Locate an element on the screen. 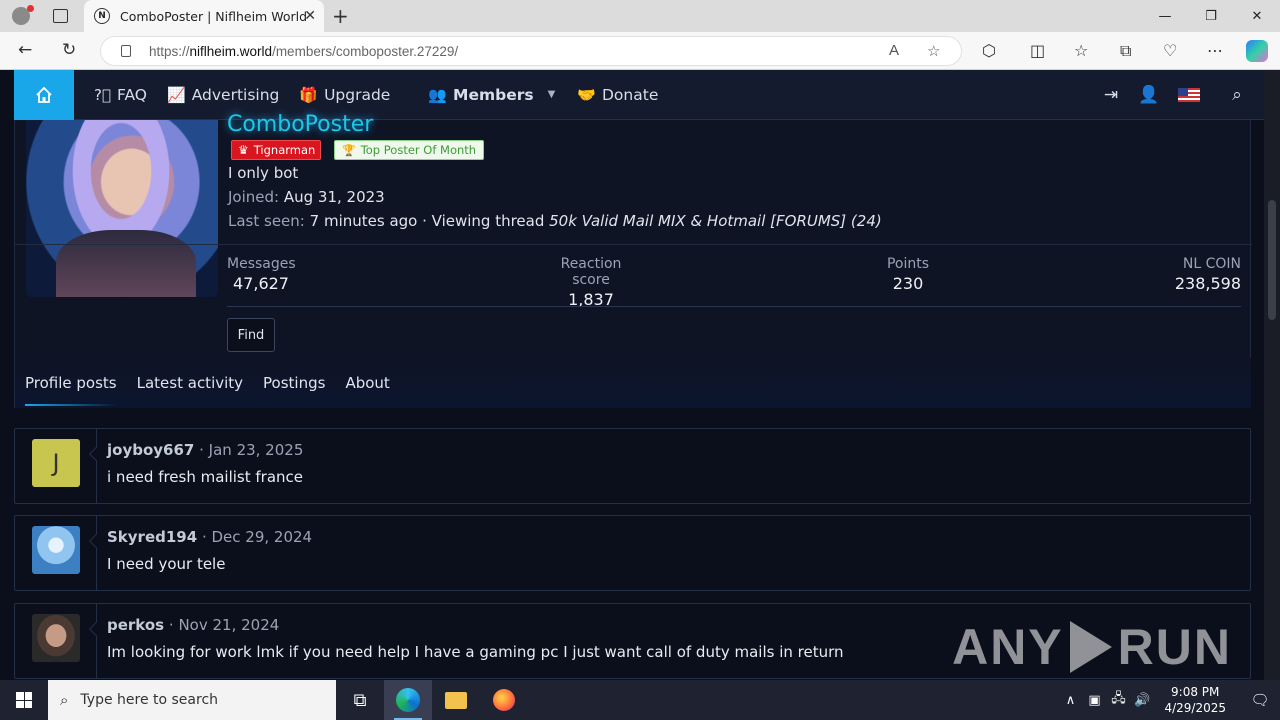 The height and width of the screenshot is (720, 1280). browser-tab: N ComboPoster | Niflheim World ✕ is located at coordinates (204, 16).